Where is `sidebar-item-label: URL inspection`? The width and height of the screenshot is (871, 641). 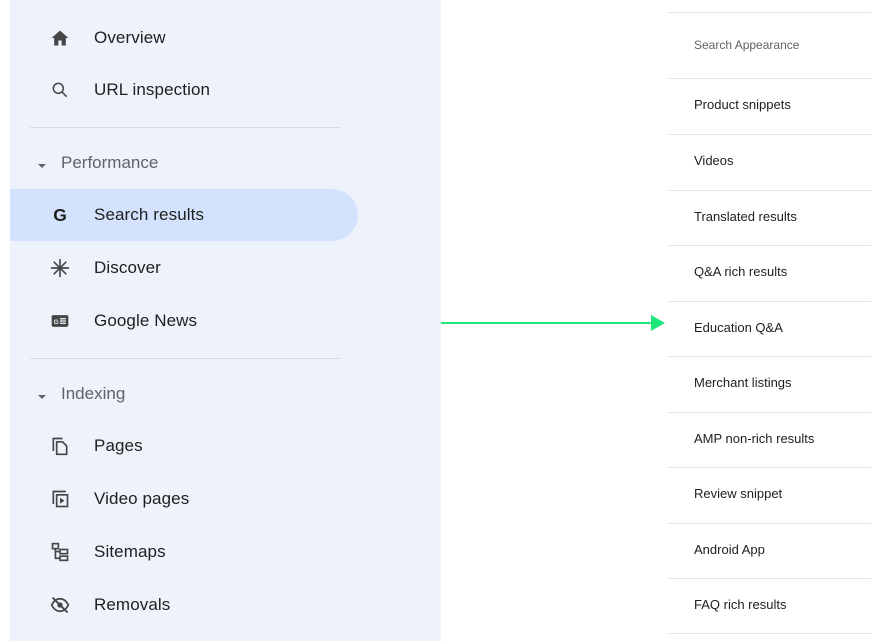 sidebar-item-label: URL inspection is located at coordinates (152, 89).